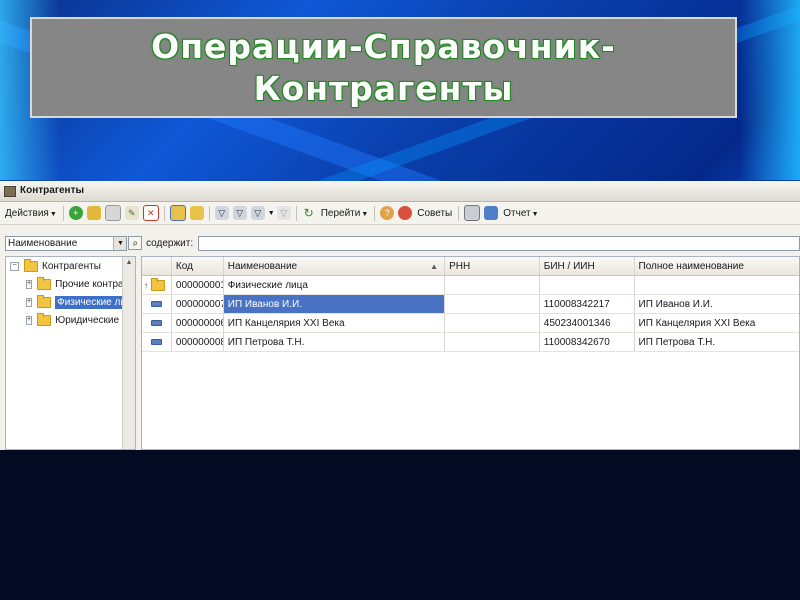 The height and width of the screenshot is (600, 800). Describe the element at coordinates (283, 213) in the screenshot. I see `clear-filter-icon: ▽` at that location.